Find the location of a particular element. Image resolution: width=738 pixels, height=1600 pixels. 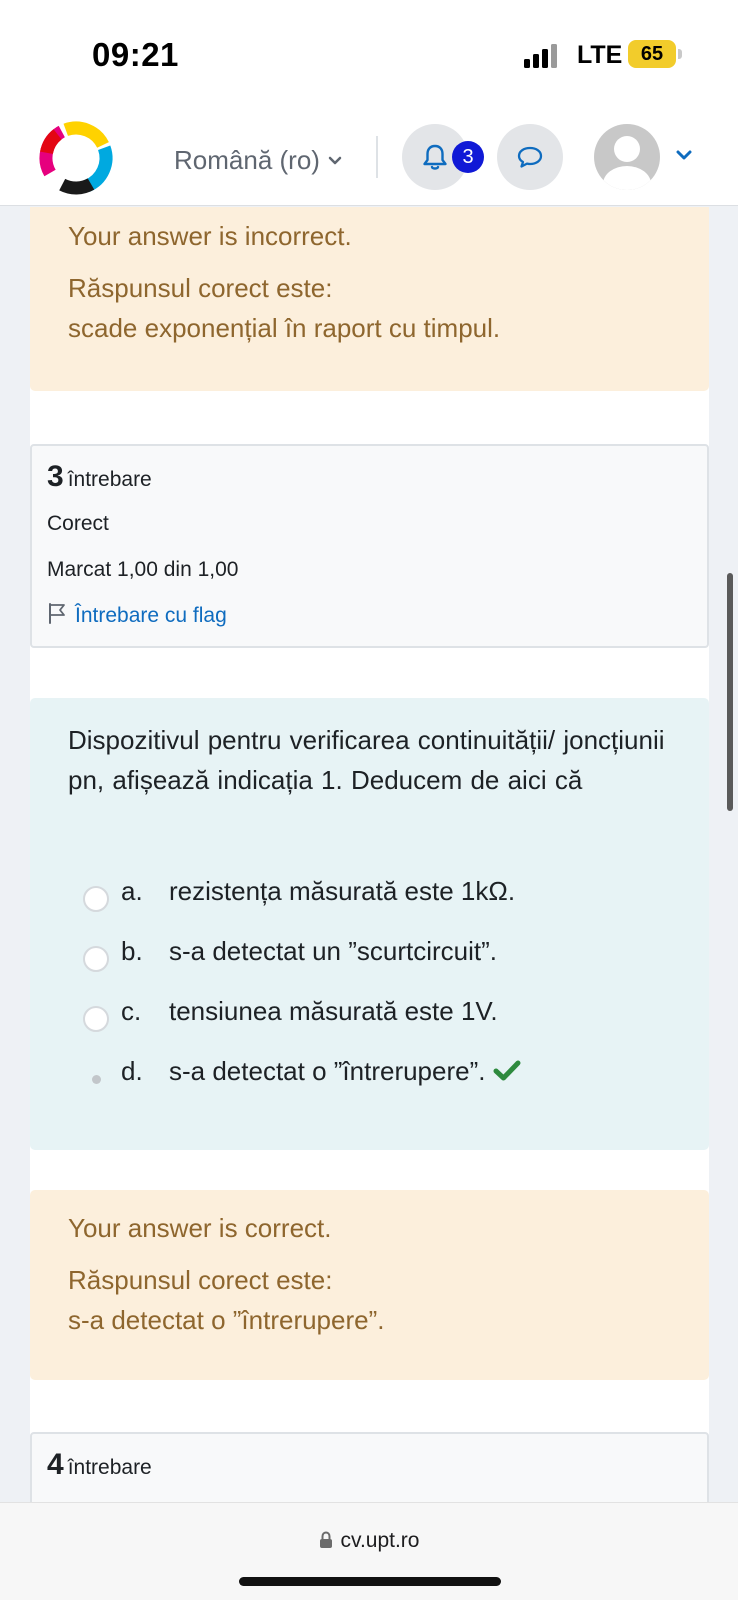

answer-text: rezistența măsurată este 1kΩ. is located at coordinates (342, 891).